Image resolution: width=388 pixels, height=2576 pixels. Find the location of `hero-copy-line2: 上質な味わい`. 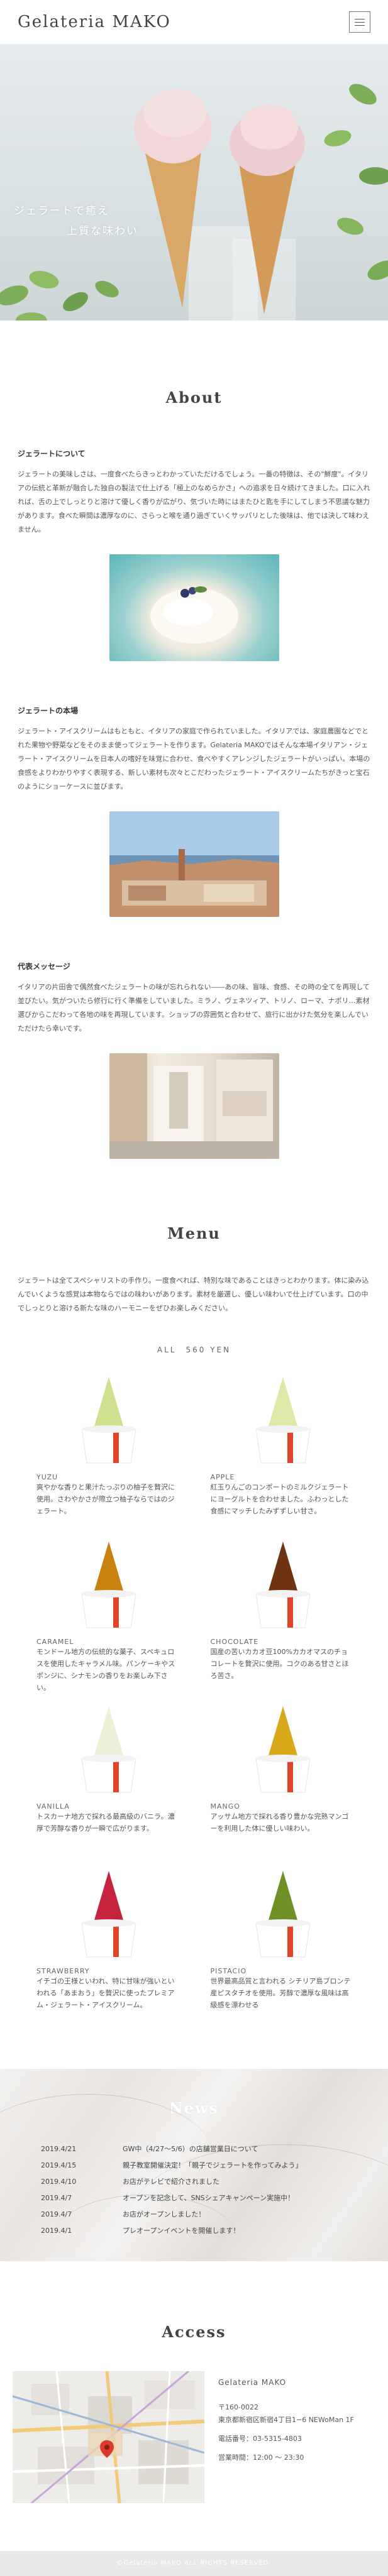

hero-copy-line2: 上質な味わい is located at coordinates (102, 232).